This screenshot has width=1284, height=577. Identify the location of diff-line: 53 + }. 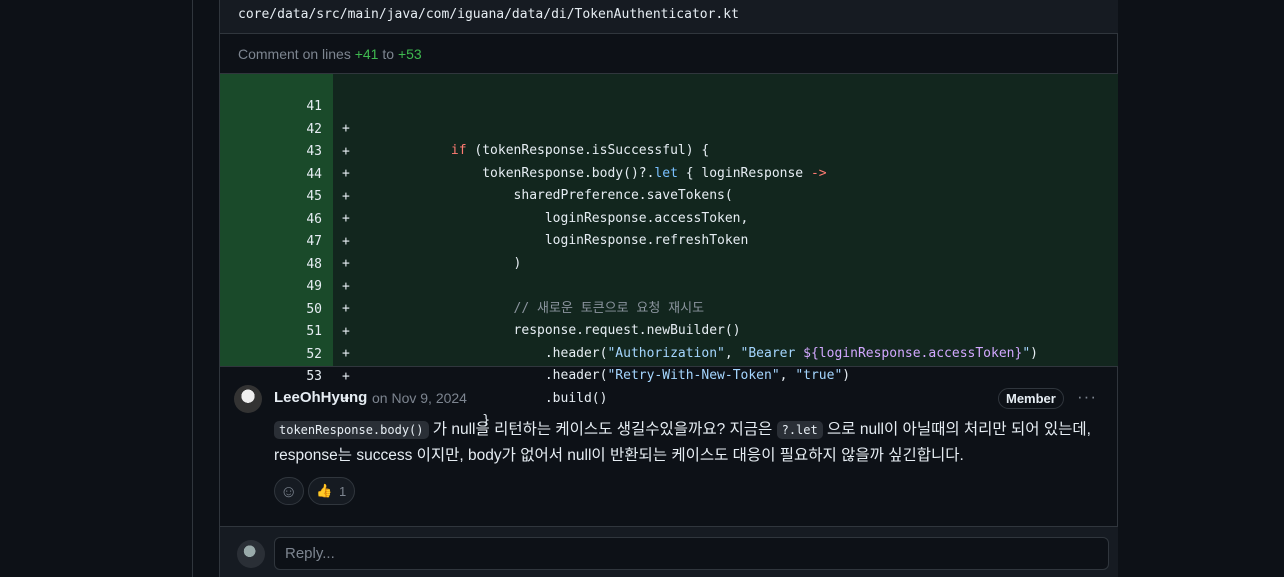
(669, 386).